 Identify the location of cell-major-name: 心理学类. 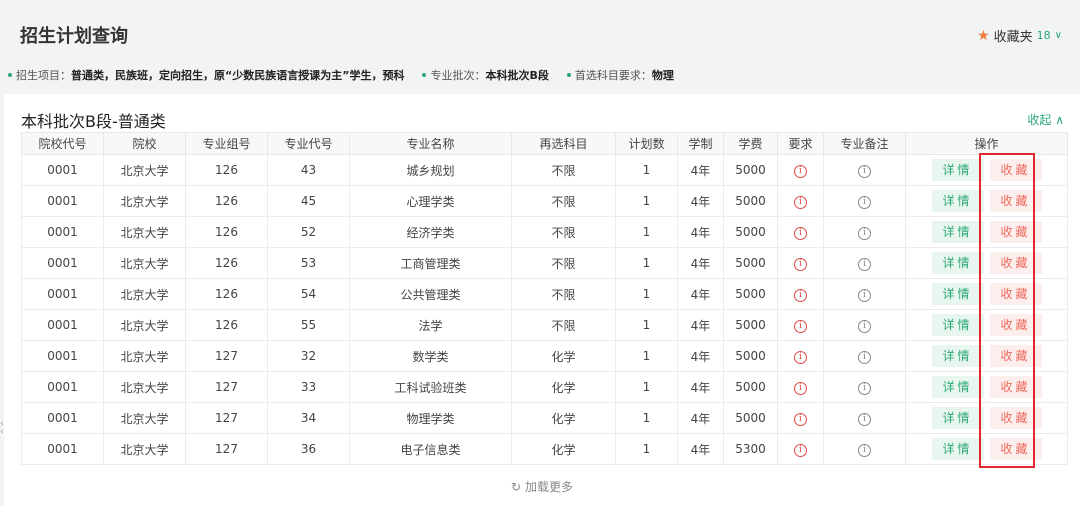
(430, 201).